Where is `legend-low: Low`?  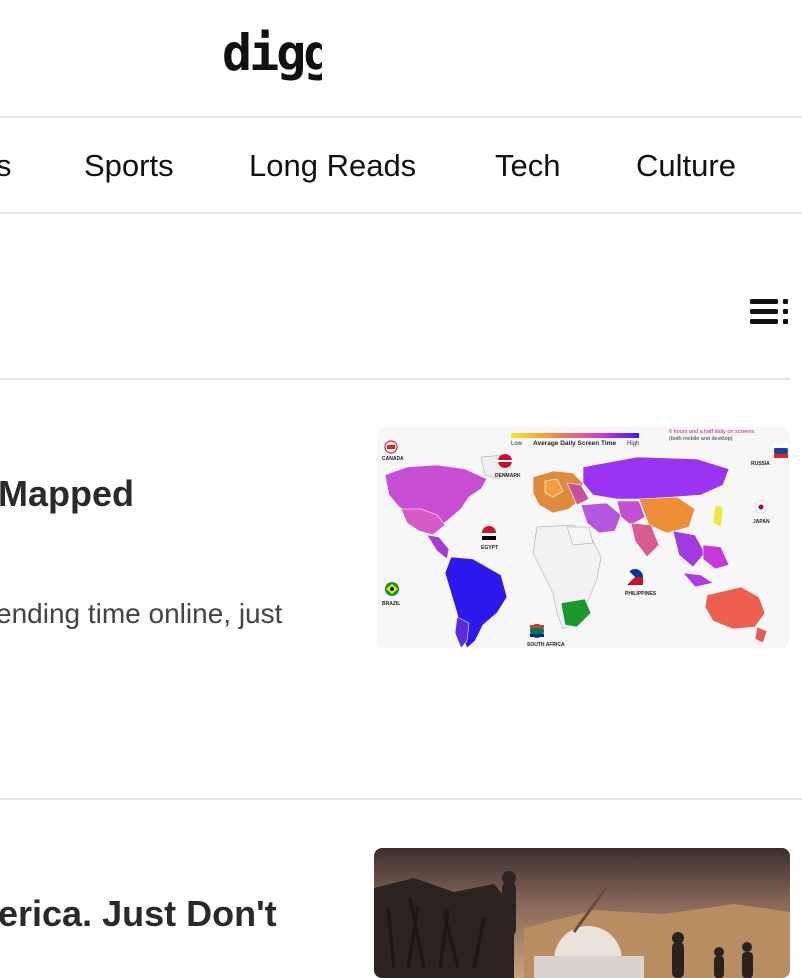
legend-low: Low is located at coordinates (517, 444).